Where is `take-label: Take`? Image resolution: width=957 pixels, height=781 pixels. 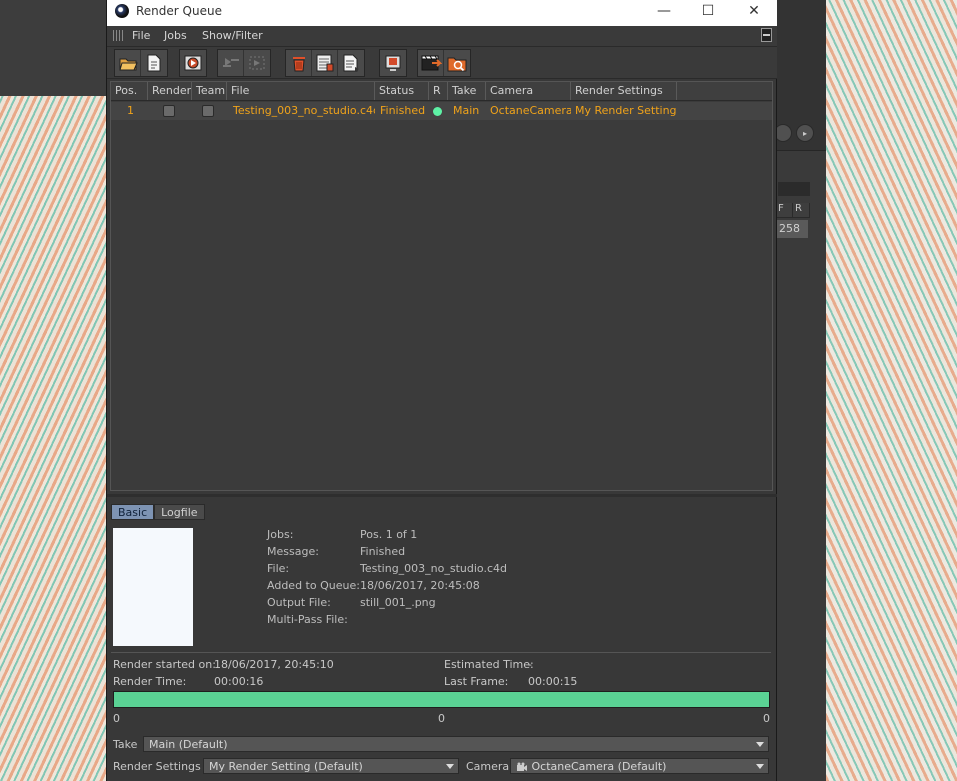 take-label: Take is located at coordinates (125, 744).